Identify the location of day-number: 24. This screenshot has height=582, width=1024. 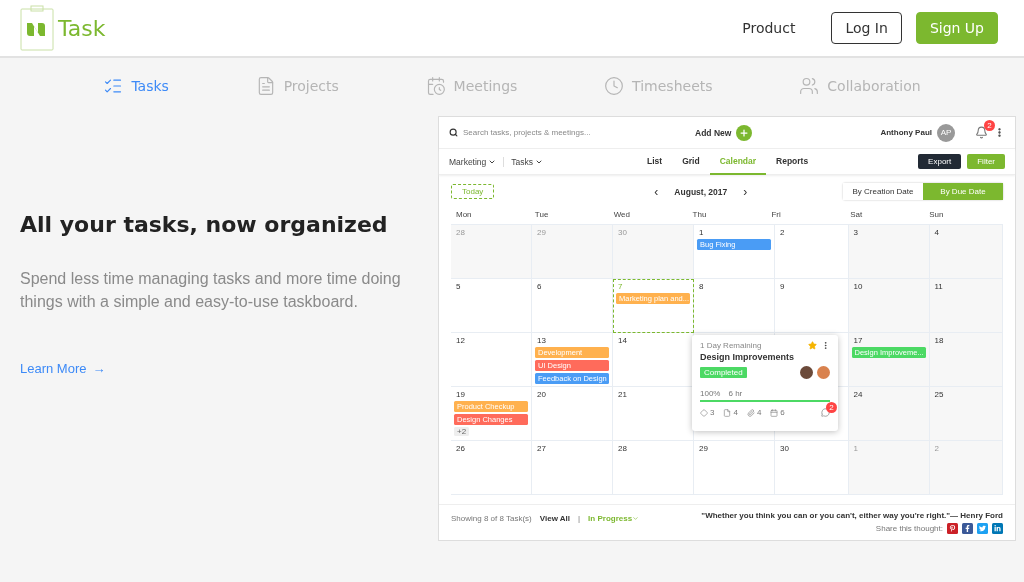
(858, 394).